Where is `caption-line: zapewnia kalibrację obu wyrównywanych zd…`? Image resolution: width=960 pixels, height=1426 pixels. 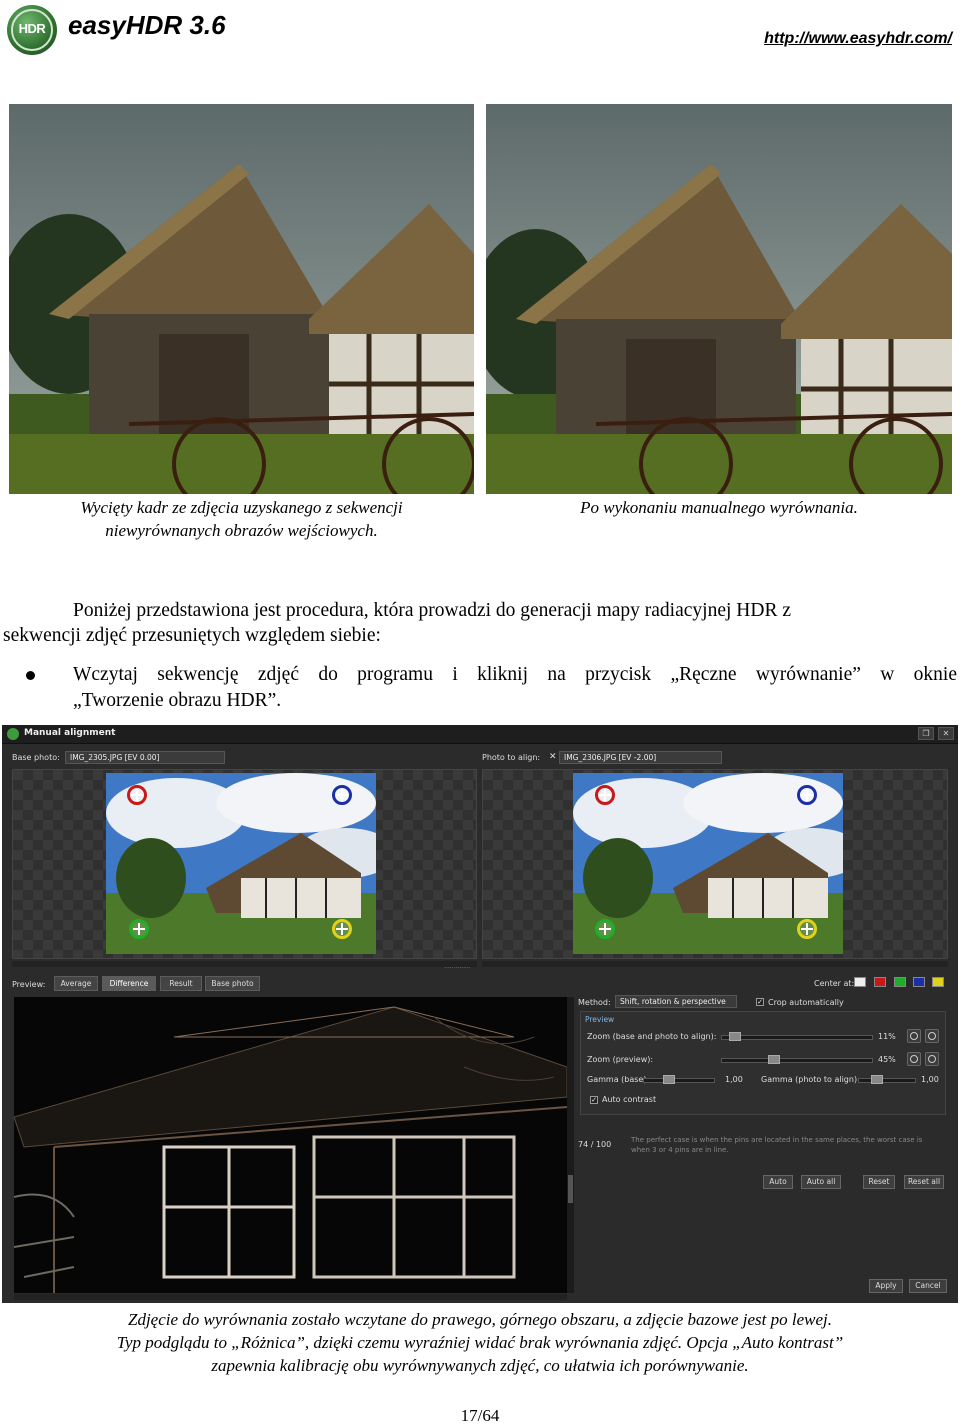
caption-line: zapewnia kalibrację obu wyrównywanych zd… is located at coordinates (480, 1365).